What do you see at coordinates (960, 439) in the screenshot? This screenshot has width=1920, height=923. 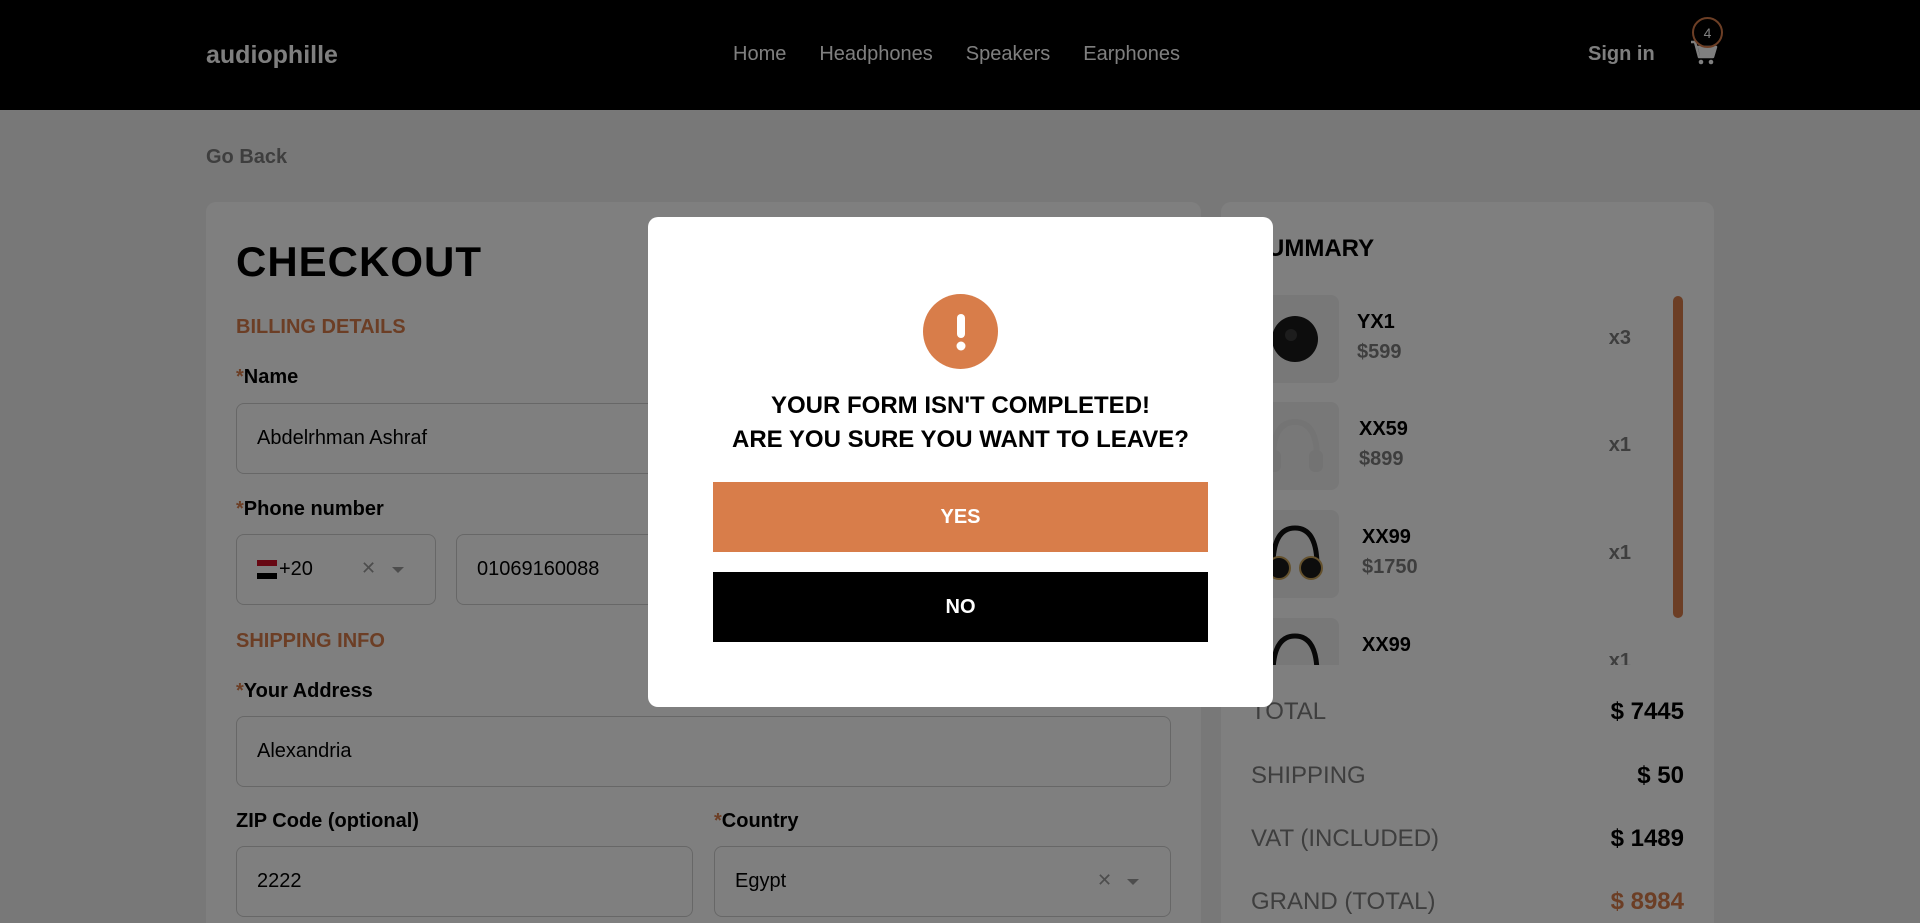 I see `modal-message-line-2: ARE YOU SURE YOU WANT TO LEAVE?` at bounding box center [960, 439].